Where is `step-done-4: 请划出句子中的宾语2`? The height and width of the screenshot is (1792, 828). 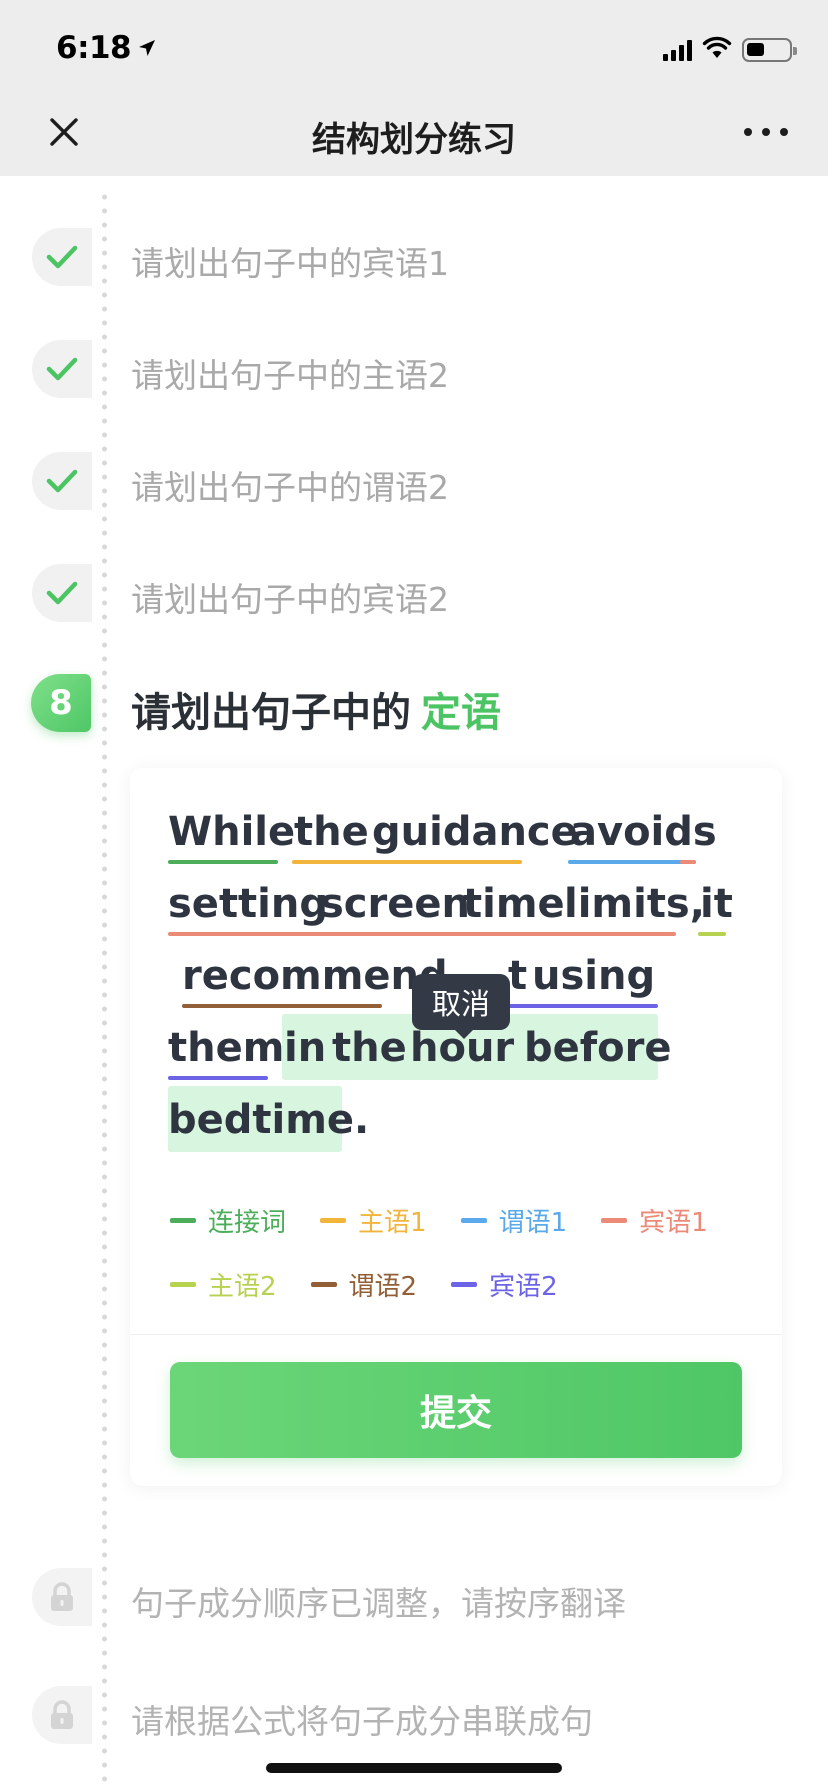
step-done-4: 请划出句子中的宾语2 is located at coordinates (414, 594).